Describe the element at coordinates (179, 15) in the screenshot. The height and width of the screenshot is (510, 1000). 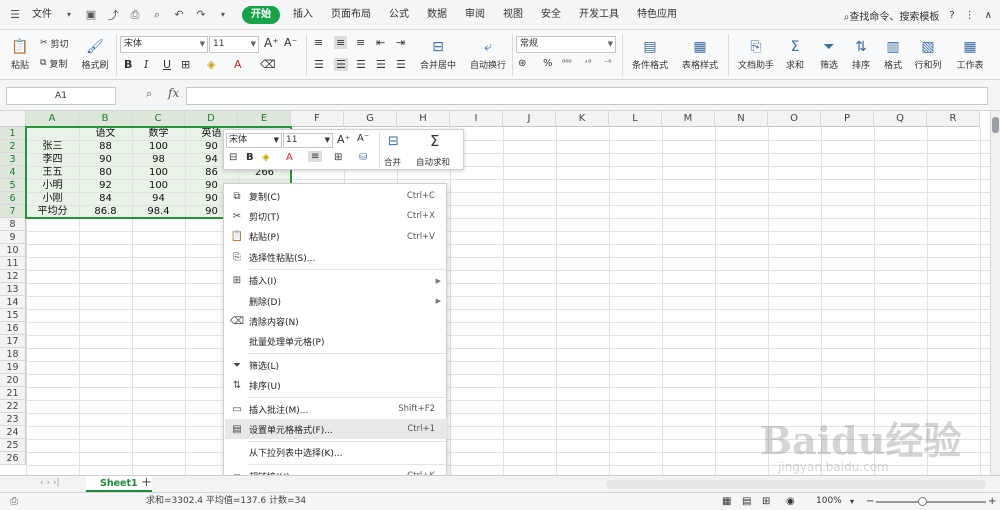
I see `undo-icon: ↶` at that location.